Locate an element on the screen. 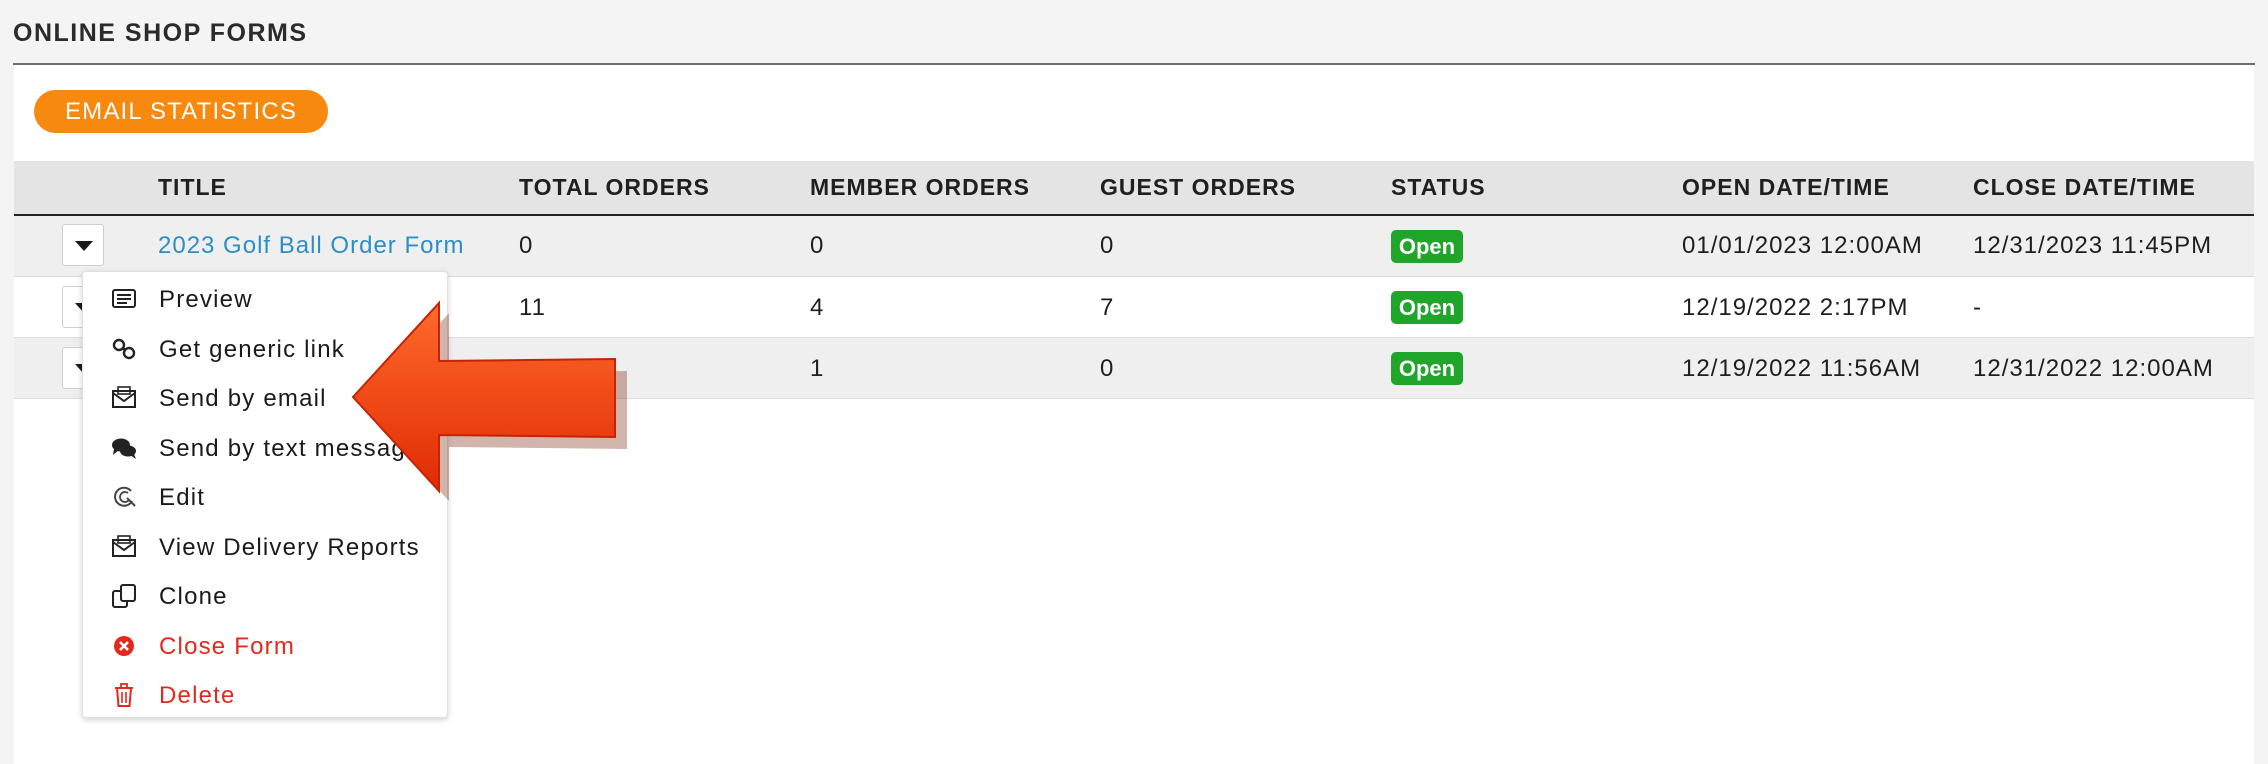 The height and width of the screenshot is (764, 2268). menu-item-close-form: Close Form is located at coordinates (266, 647).